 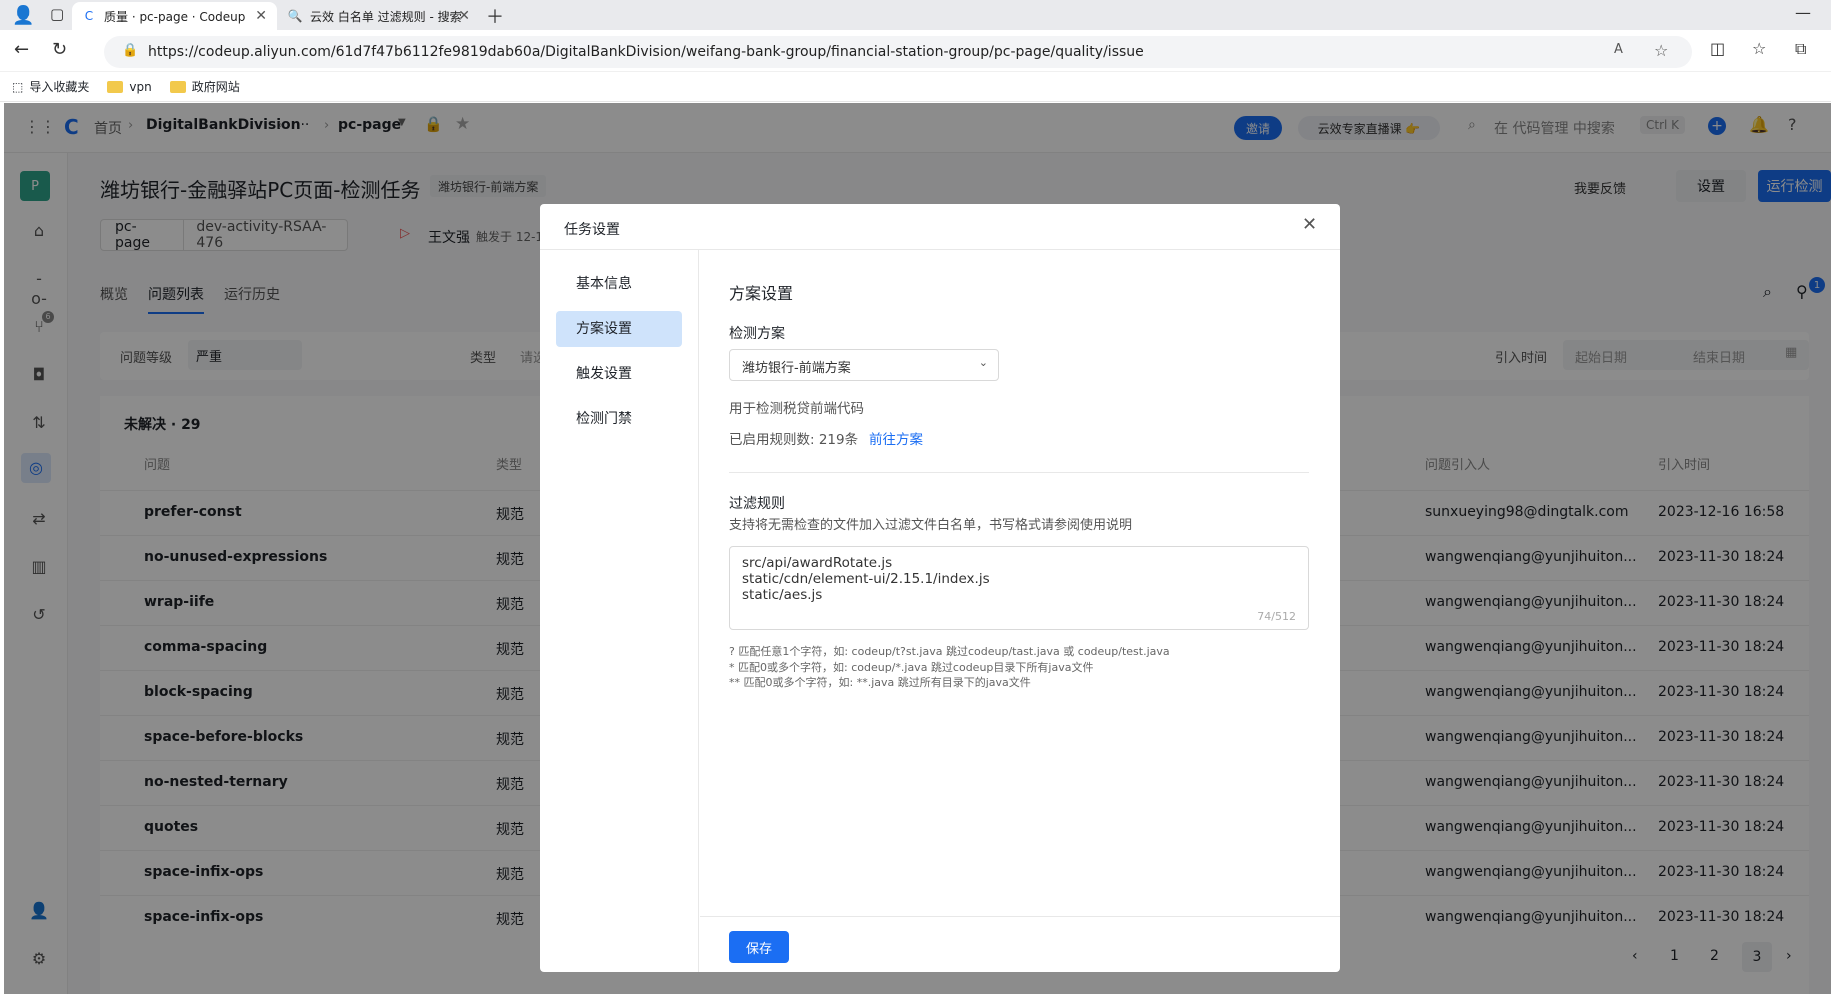 I want to click on modal-header: 任务设置 ✕, so click(x=940, y=227).